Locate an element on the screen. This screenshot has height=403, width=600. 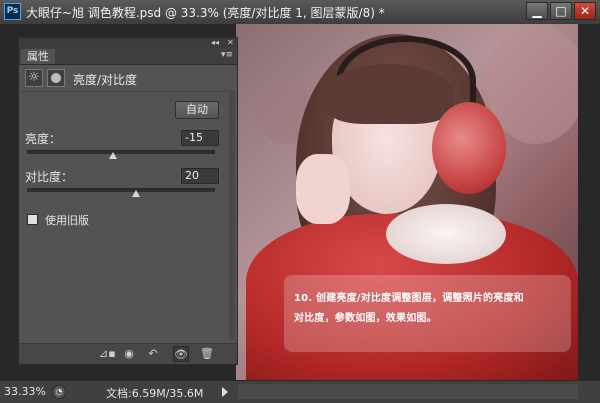
panel-footer: ⊿▪ ◉ ↶ 👁 🗑 is located at coordinates (128, 353).